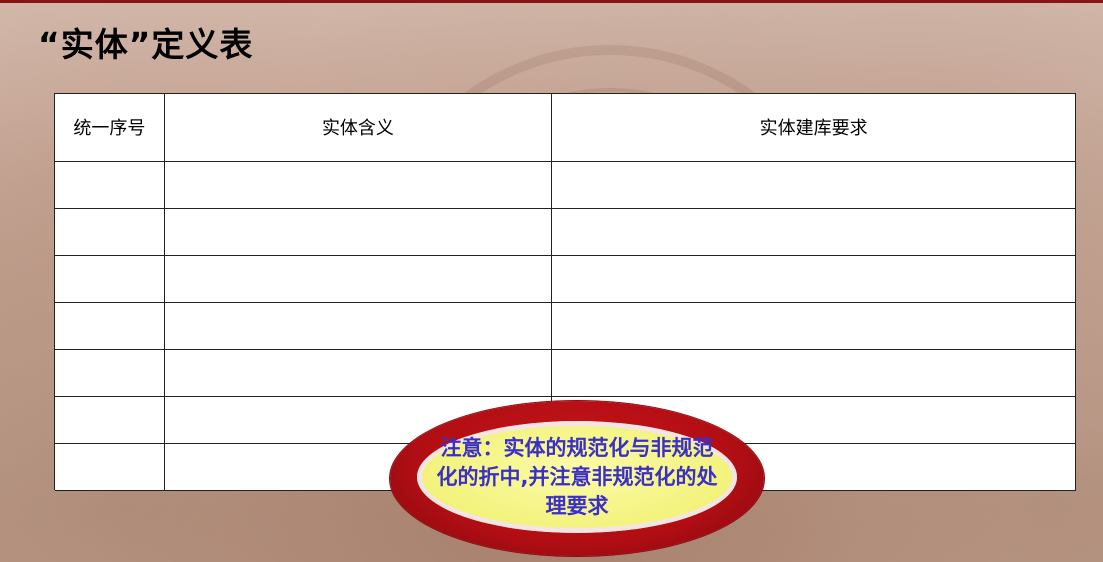 The image size is (1103, 562). Describe the element at coordinates (146, 44) in the screenshot. I see `slide-title: “实体”定义表` at that location.